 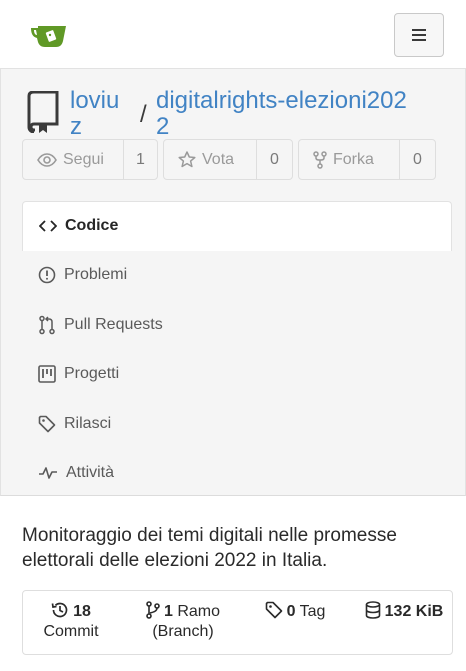 I want to click on branches-label-line-2: (Branch), so click(x=183, y=631).